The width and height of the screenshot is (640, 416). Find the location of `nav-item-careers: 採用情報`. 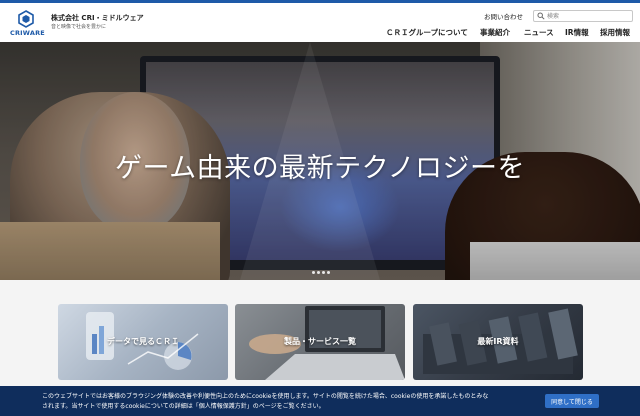

nav-item-careers: 採用情報 is located at coordinates (615, 32).